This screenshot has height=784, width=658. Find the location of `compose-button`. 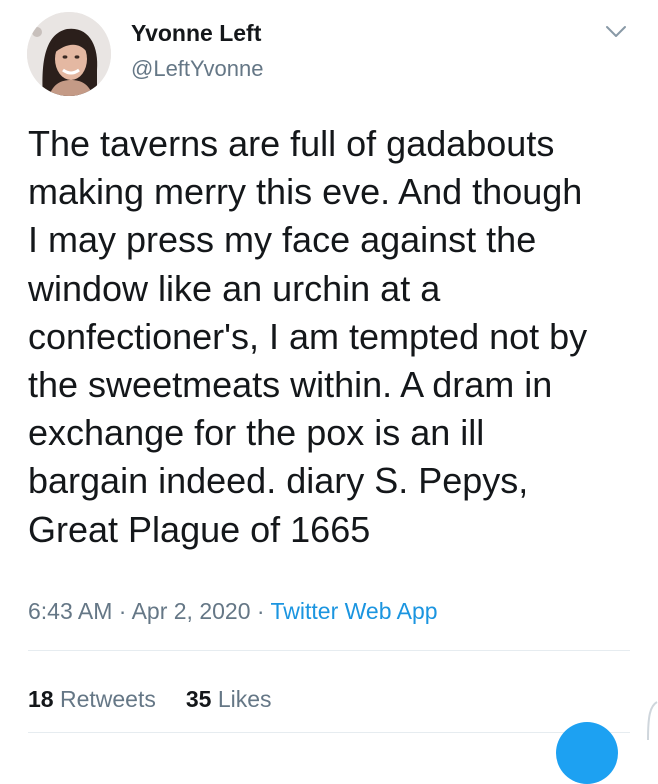

compose-button is located at coordinates (587, 753).